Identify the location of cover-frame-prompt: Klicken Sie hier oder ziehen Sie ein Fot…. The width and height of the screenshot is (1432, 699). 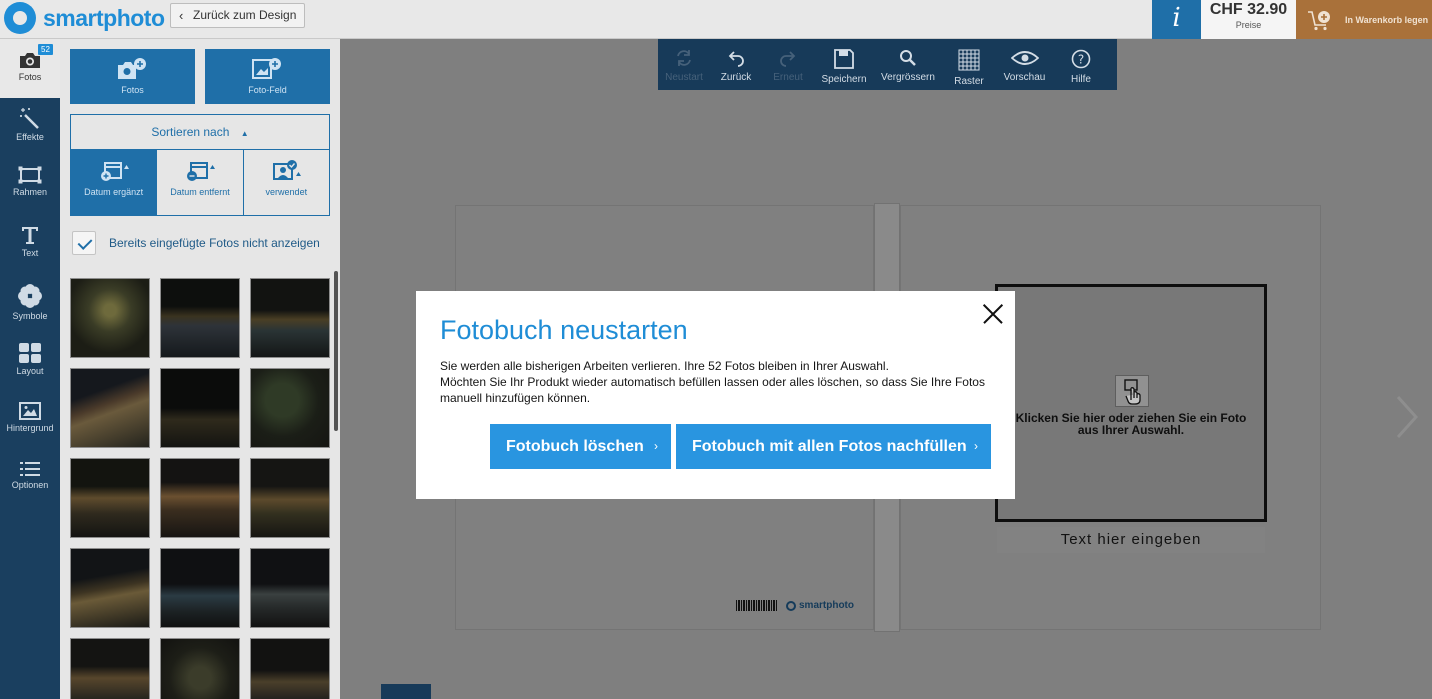
(1131, 424).